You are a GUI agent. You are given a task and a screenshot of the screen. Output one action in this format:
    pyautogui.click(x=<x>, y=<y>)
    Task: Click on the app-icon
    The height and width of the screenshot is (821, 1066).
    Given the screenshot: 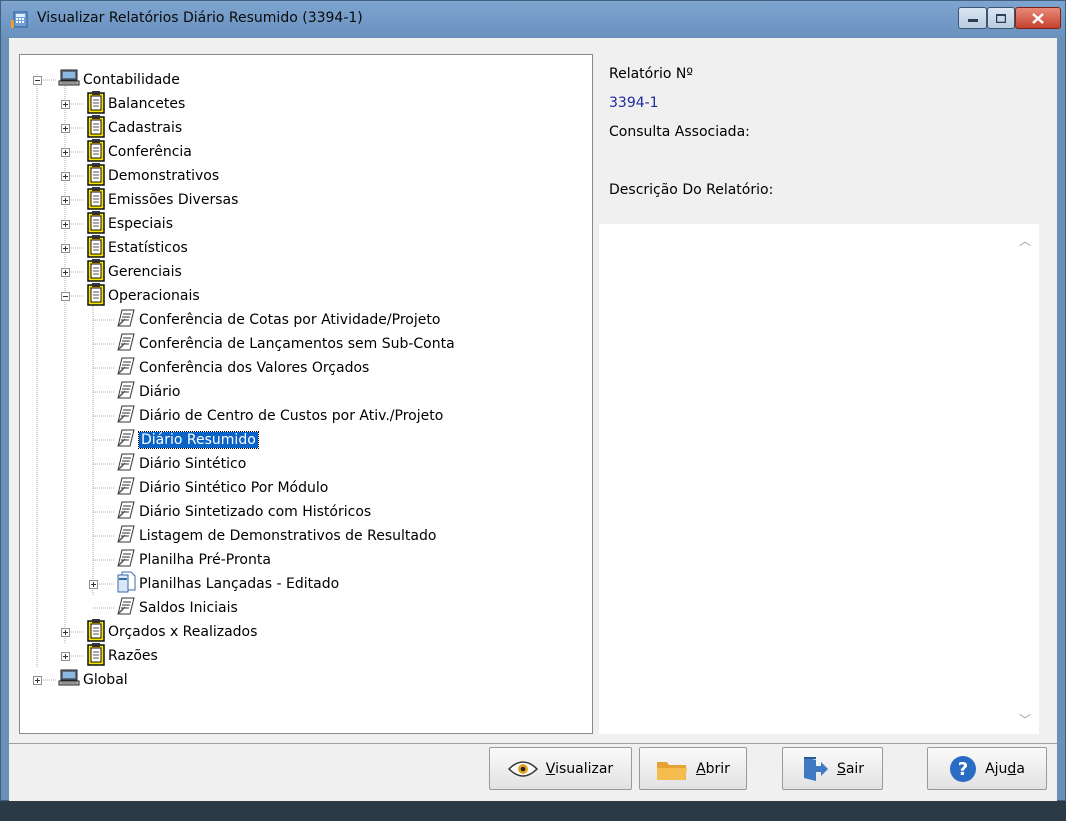 What is the action you would take?
    pyautogui.click(x=19, y=19)
    